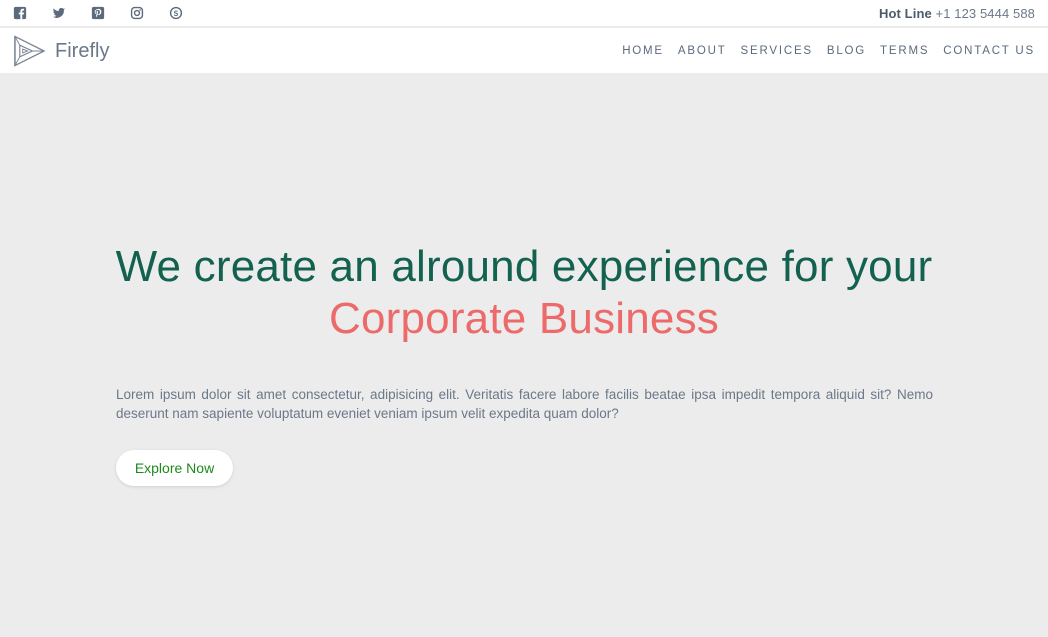  I want to click on hotline-label: Hot Line, so click(905, 13).